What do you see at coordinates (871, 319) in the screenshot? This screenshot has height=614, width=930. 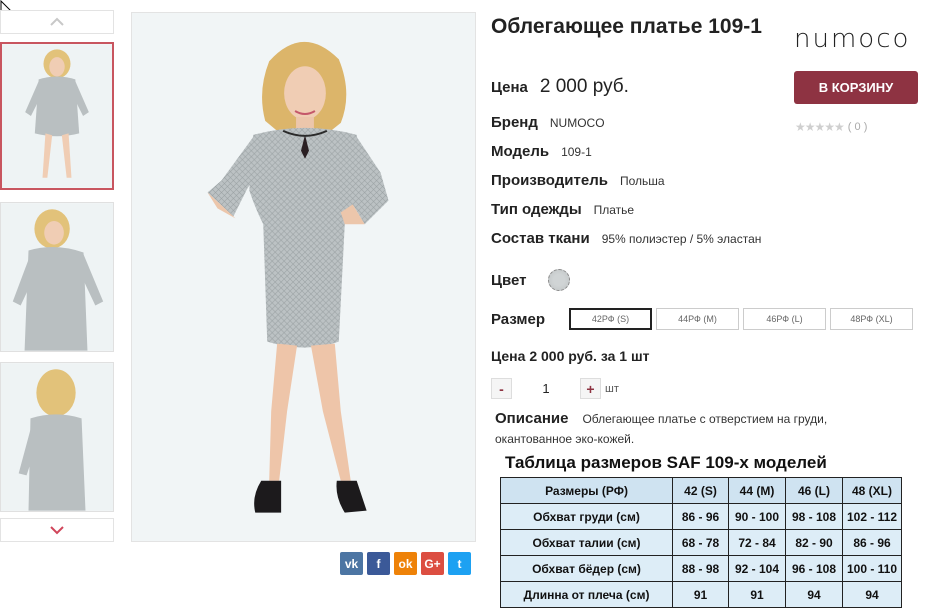 I see `size-option-48: 48РФ (XL)` at bounding box center [871, 319].